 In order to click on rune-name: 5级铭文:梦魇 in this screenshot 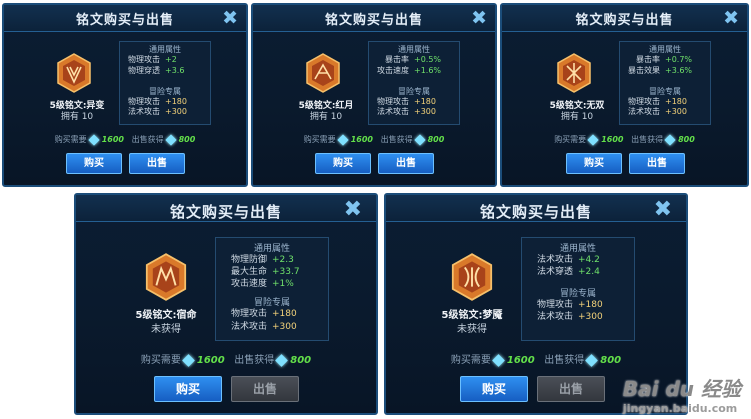, I will do `click(472, 315)`.